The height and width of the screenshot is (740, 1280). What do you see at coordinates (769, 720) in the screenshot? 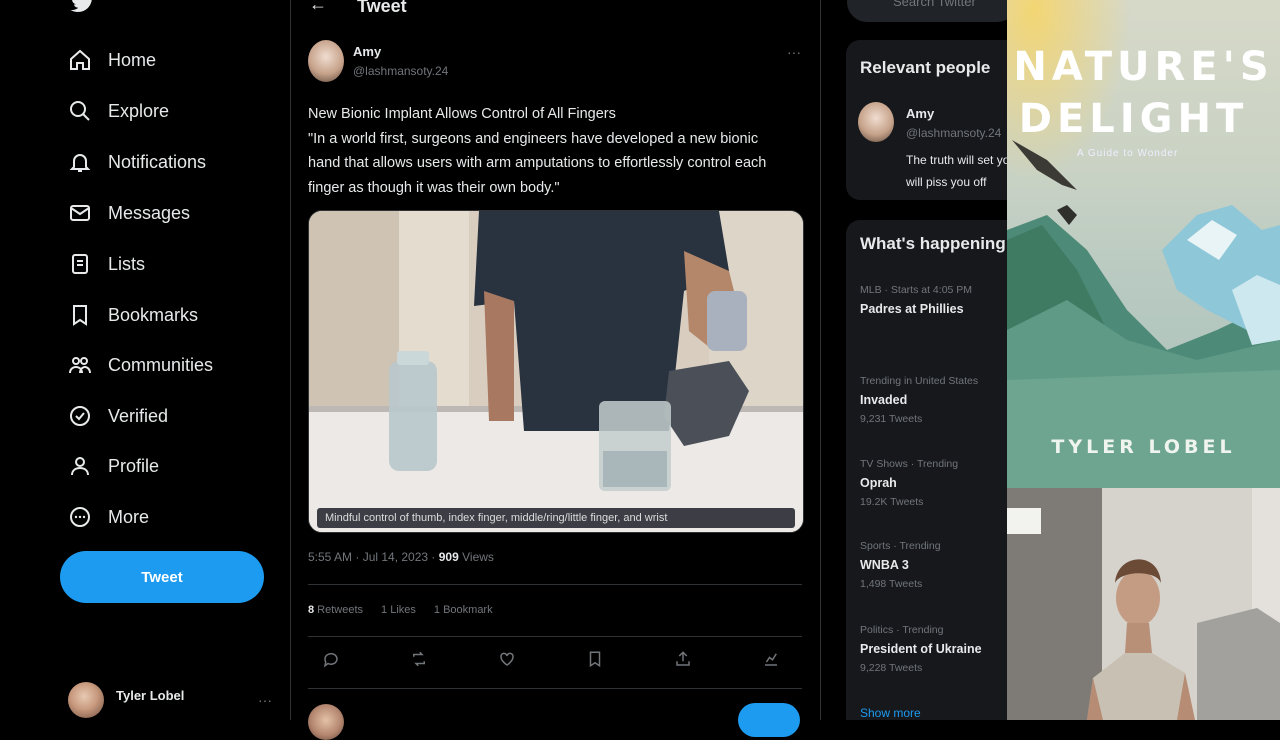
I see `reply-button` at bounding box center [769, 720].